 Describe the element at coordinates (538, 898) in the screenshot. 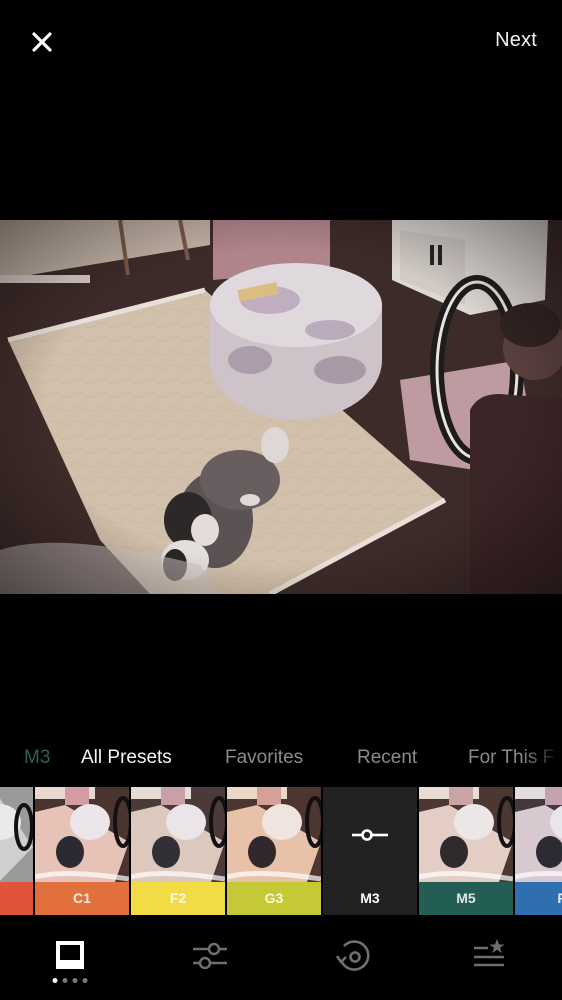

I see `preset-label: P` at that location.